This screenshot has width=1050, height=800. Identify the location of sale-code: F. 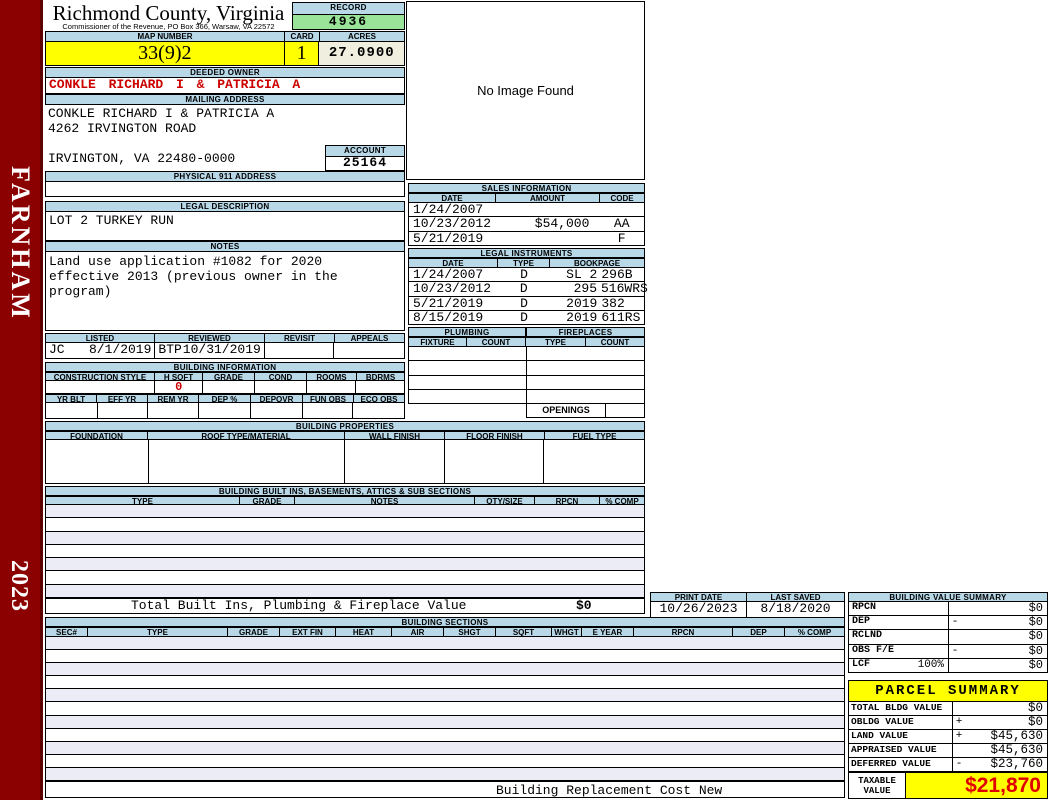
(621, 238).